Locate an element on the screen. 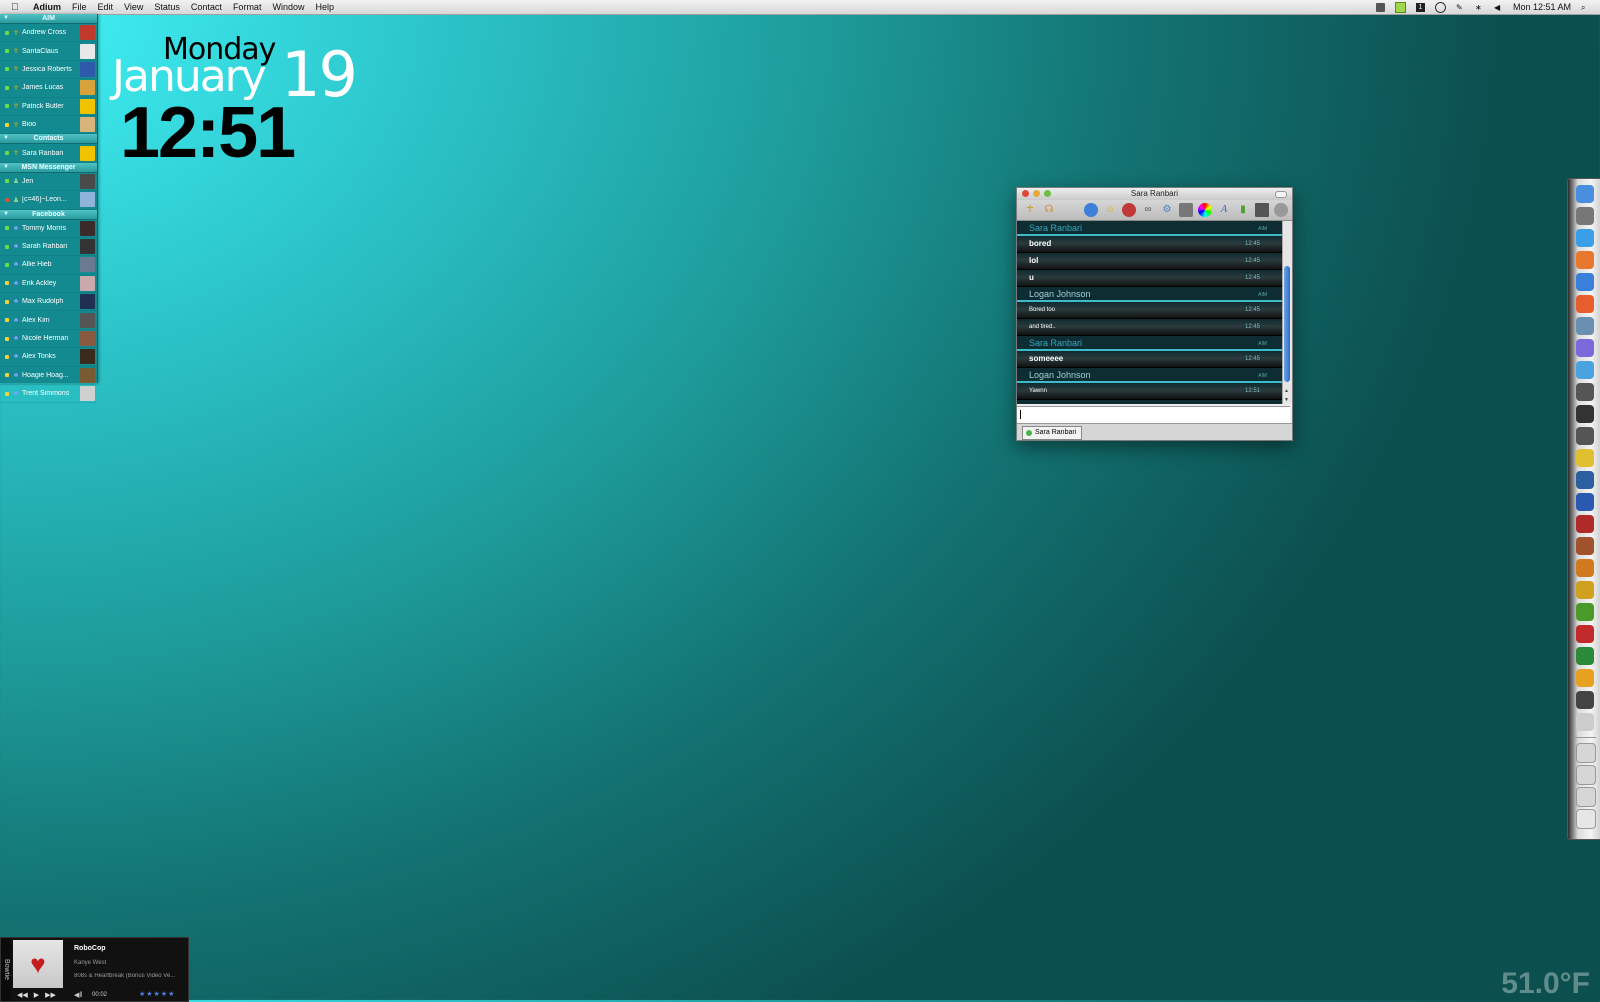  menu-app-name: Adium is located at coordinates (47, 7).